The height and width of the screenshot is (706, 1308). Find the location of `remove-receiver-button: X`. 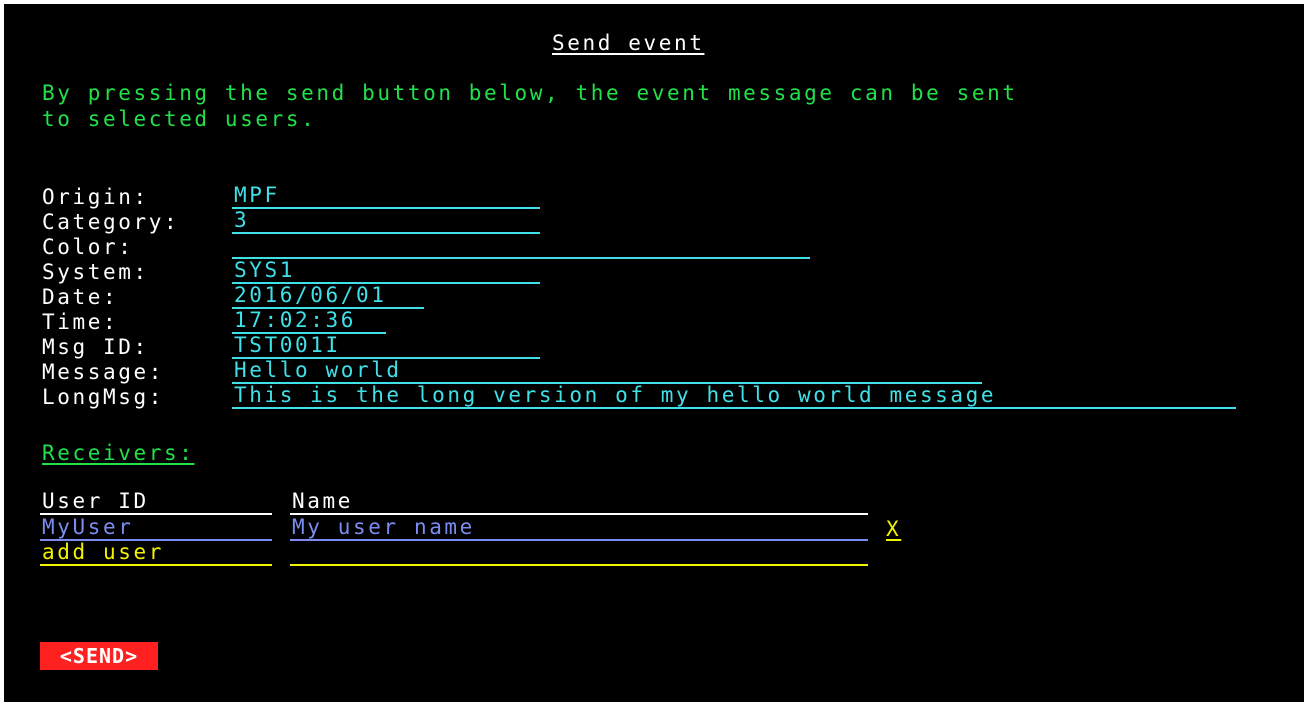

remove-receiver-button: X is located at coordinates (893, 529).